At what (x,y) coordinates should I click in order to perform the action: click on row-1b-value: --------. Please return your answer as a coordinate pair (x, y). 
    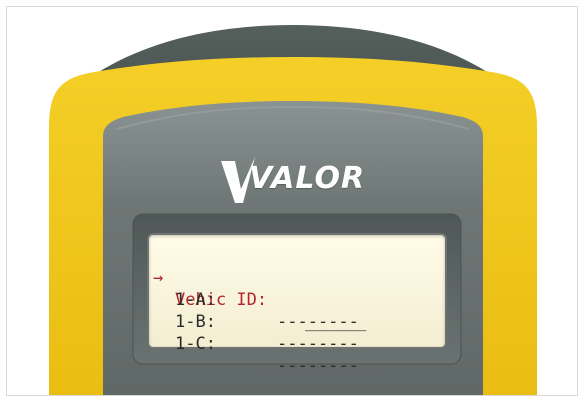
    Looking at the image, I should click on (318, 344).